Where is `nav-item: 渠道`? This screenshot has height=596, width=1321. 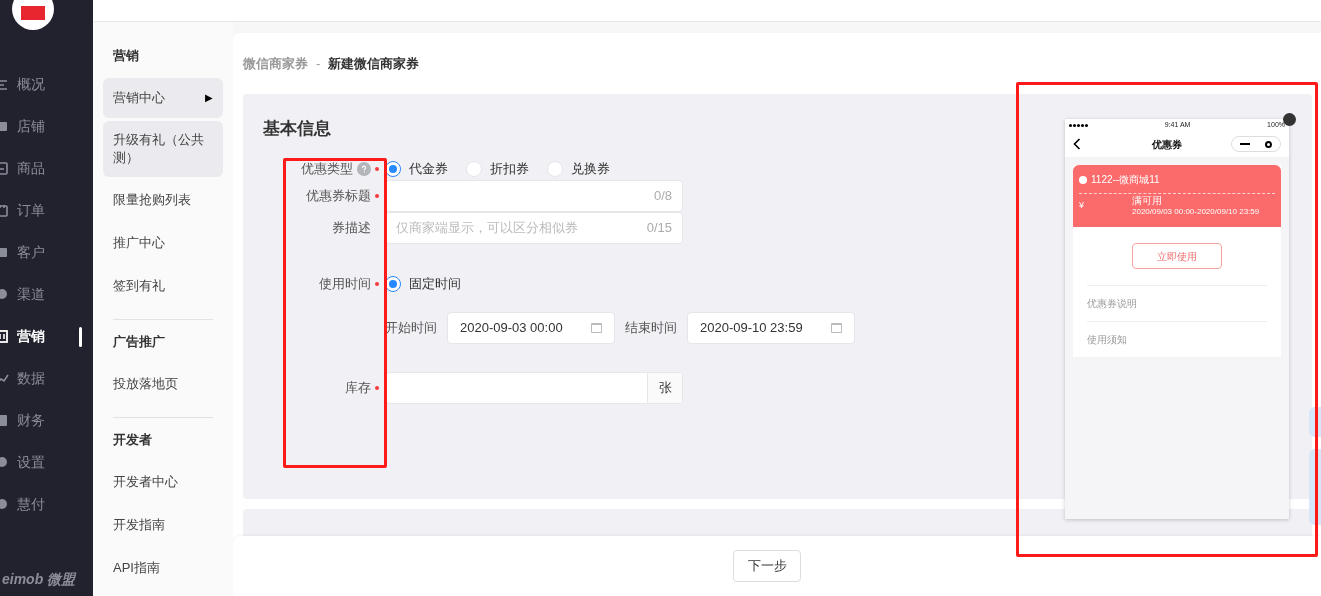 nav-item: 渠道 is located at coordinates (46, 294).